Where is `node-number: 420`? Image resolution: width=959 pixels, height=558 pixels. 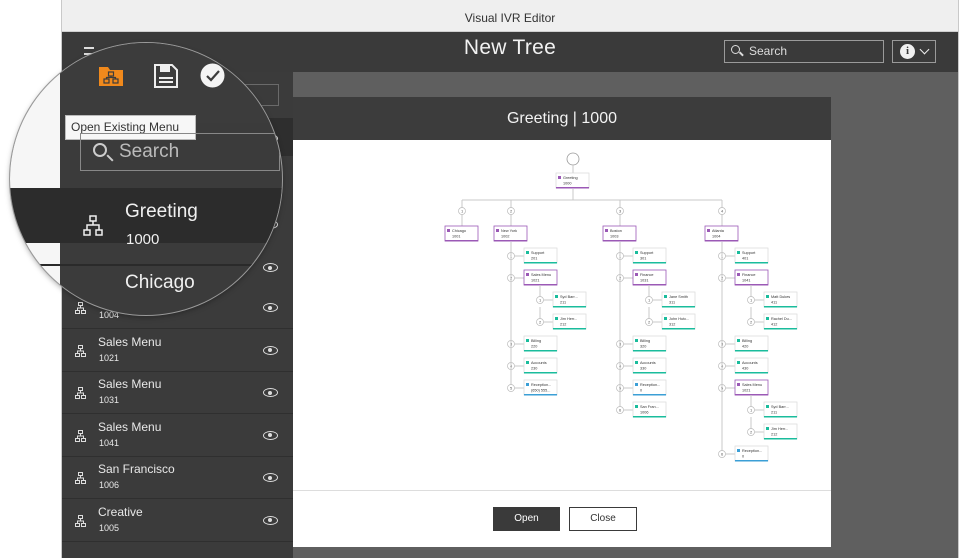 node-number: 420 is located at coordinates (745, 347).